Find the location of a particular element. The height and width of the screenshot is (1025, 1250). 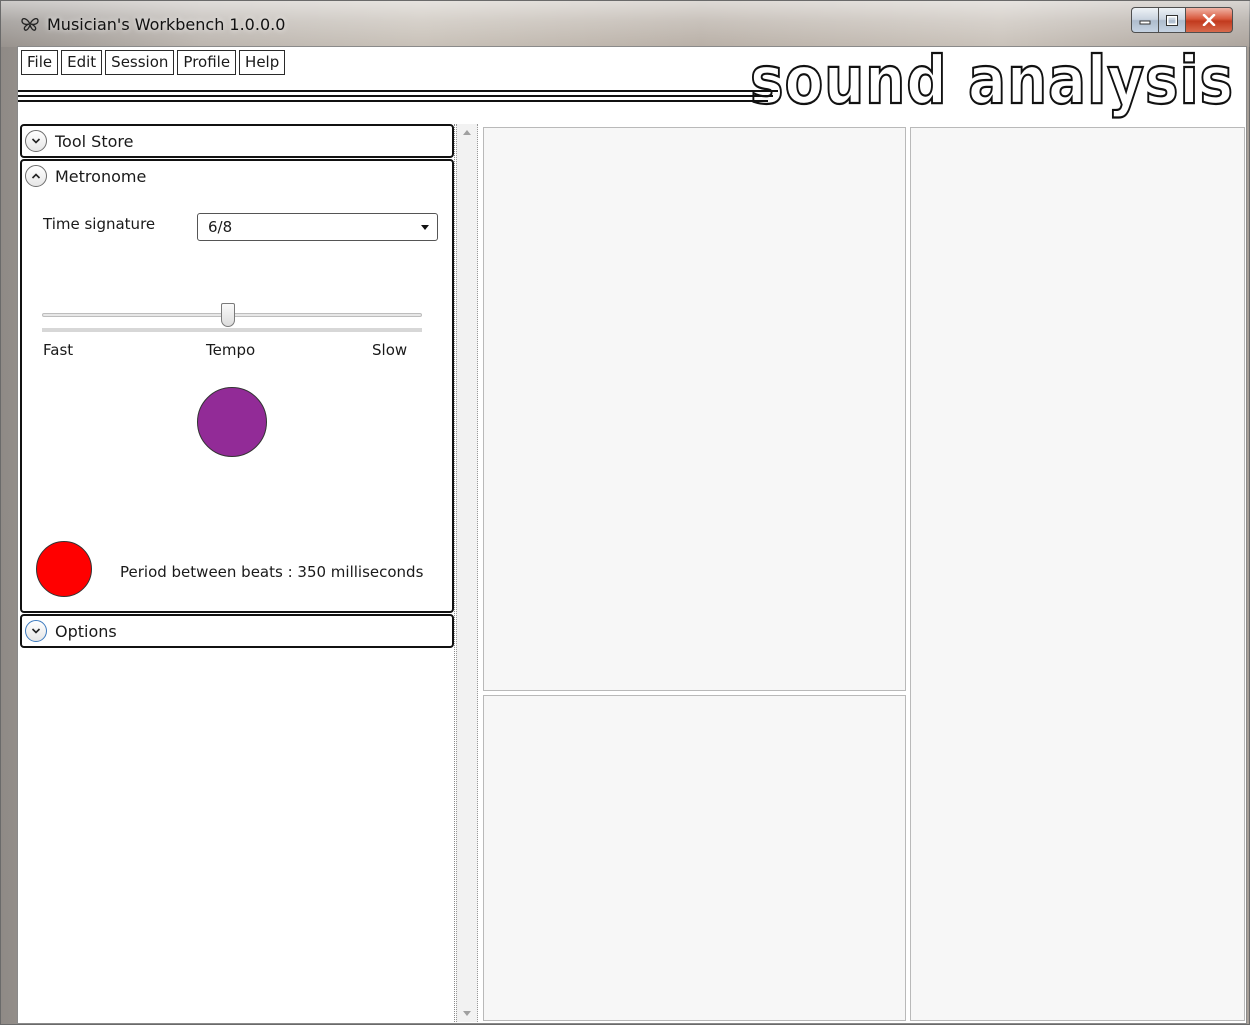

menu-bar: File Edit Session Profile Help is located at coordinates (153, 62).